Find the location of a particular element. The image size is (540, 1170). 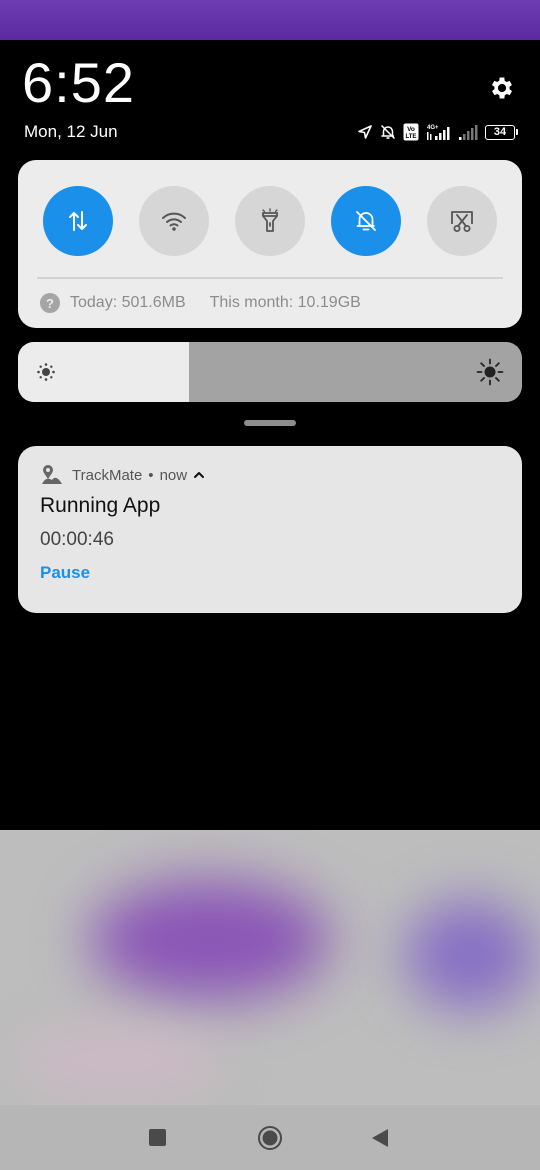

brightness-high-icon is located at coordinates (490, 372).